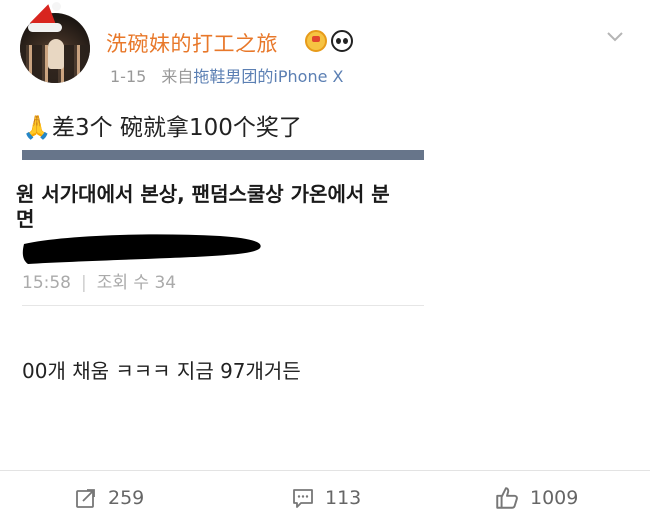 This screenshot has height=518, width=650. I want to click on source-link: 拖鞋男团的iPhone X, so click(268, 76).